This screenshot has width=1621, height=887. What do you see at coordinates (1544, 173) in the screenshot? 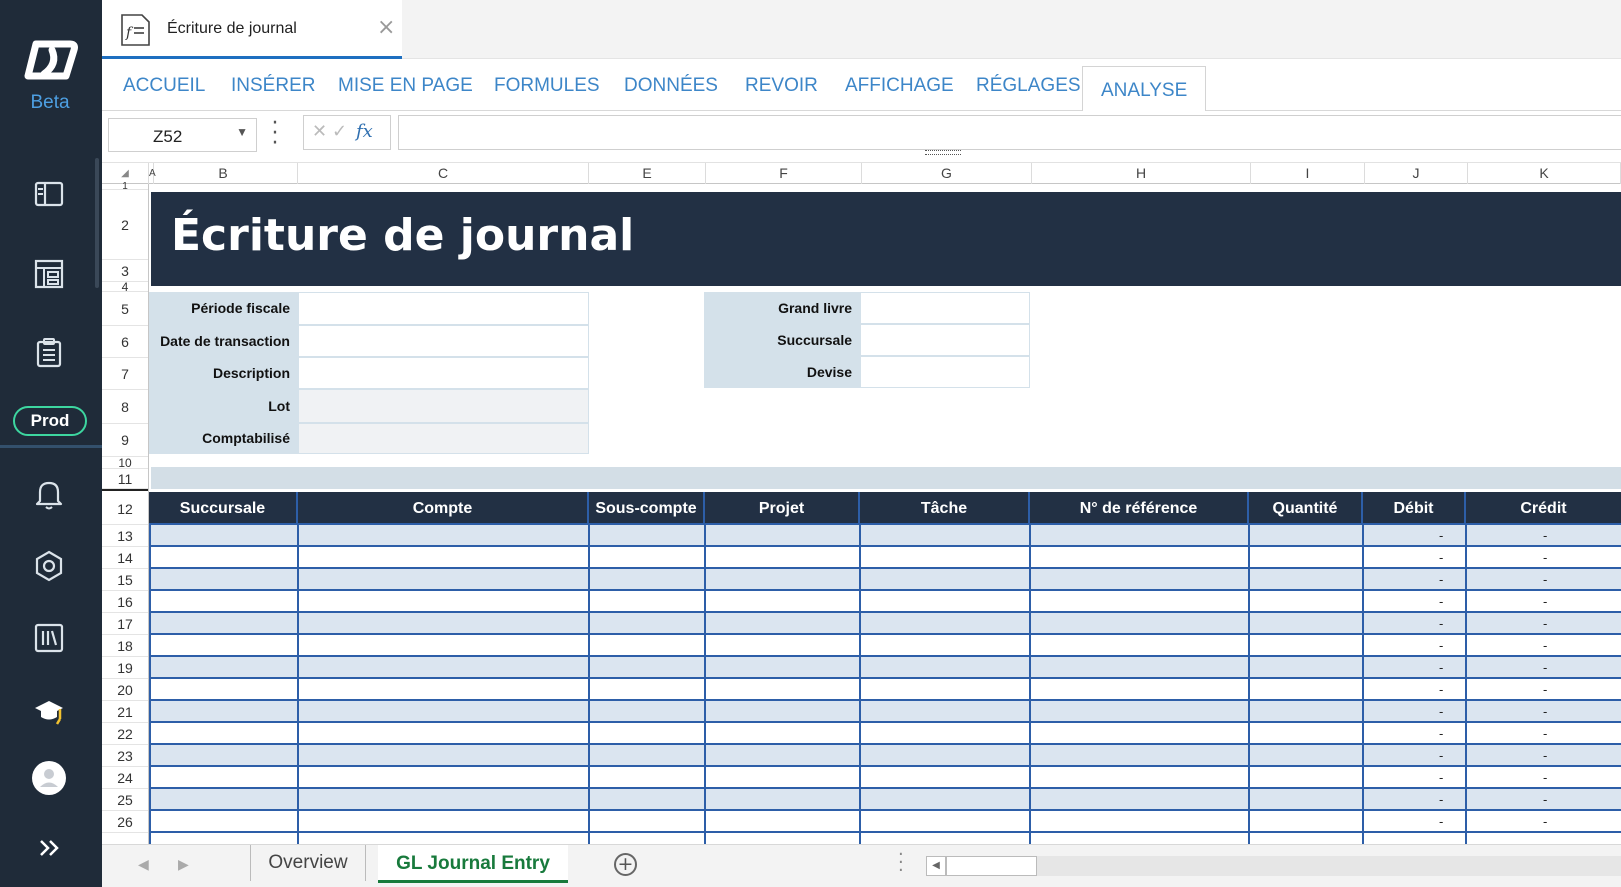
I see `column-header-k: K` at bounding box center [1544, 173].